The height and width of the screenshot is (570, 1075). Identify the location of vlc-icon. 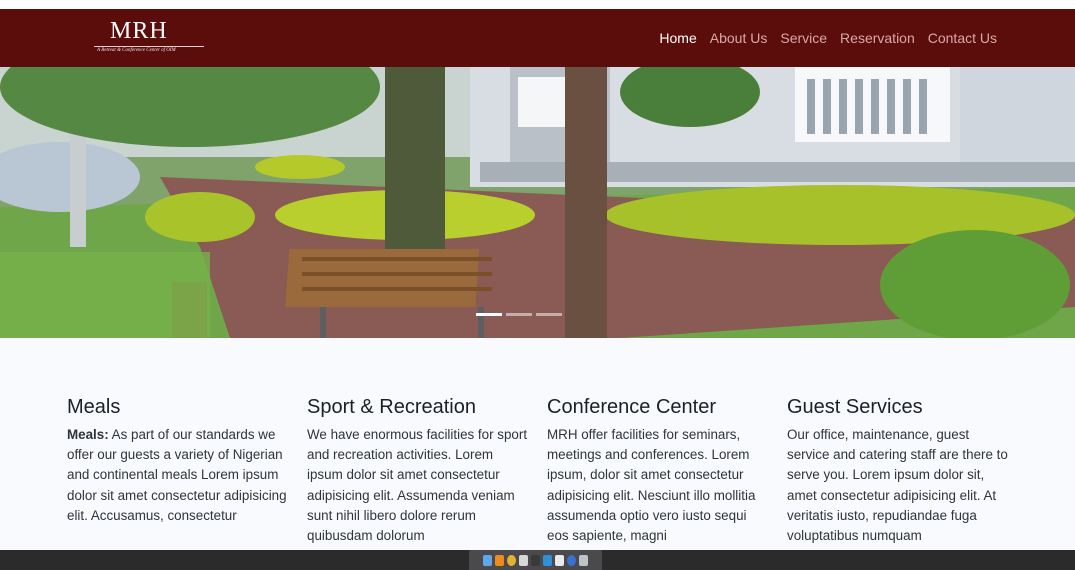
(499, 560).